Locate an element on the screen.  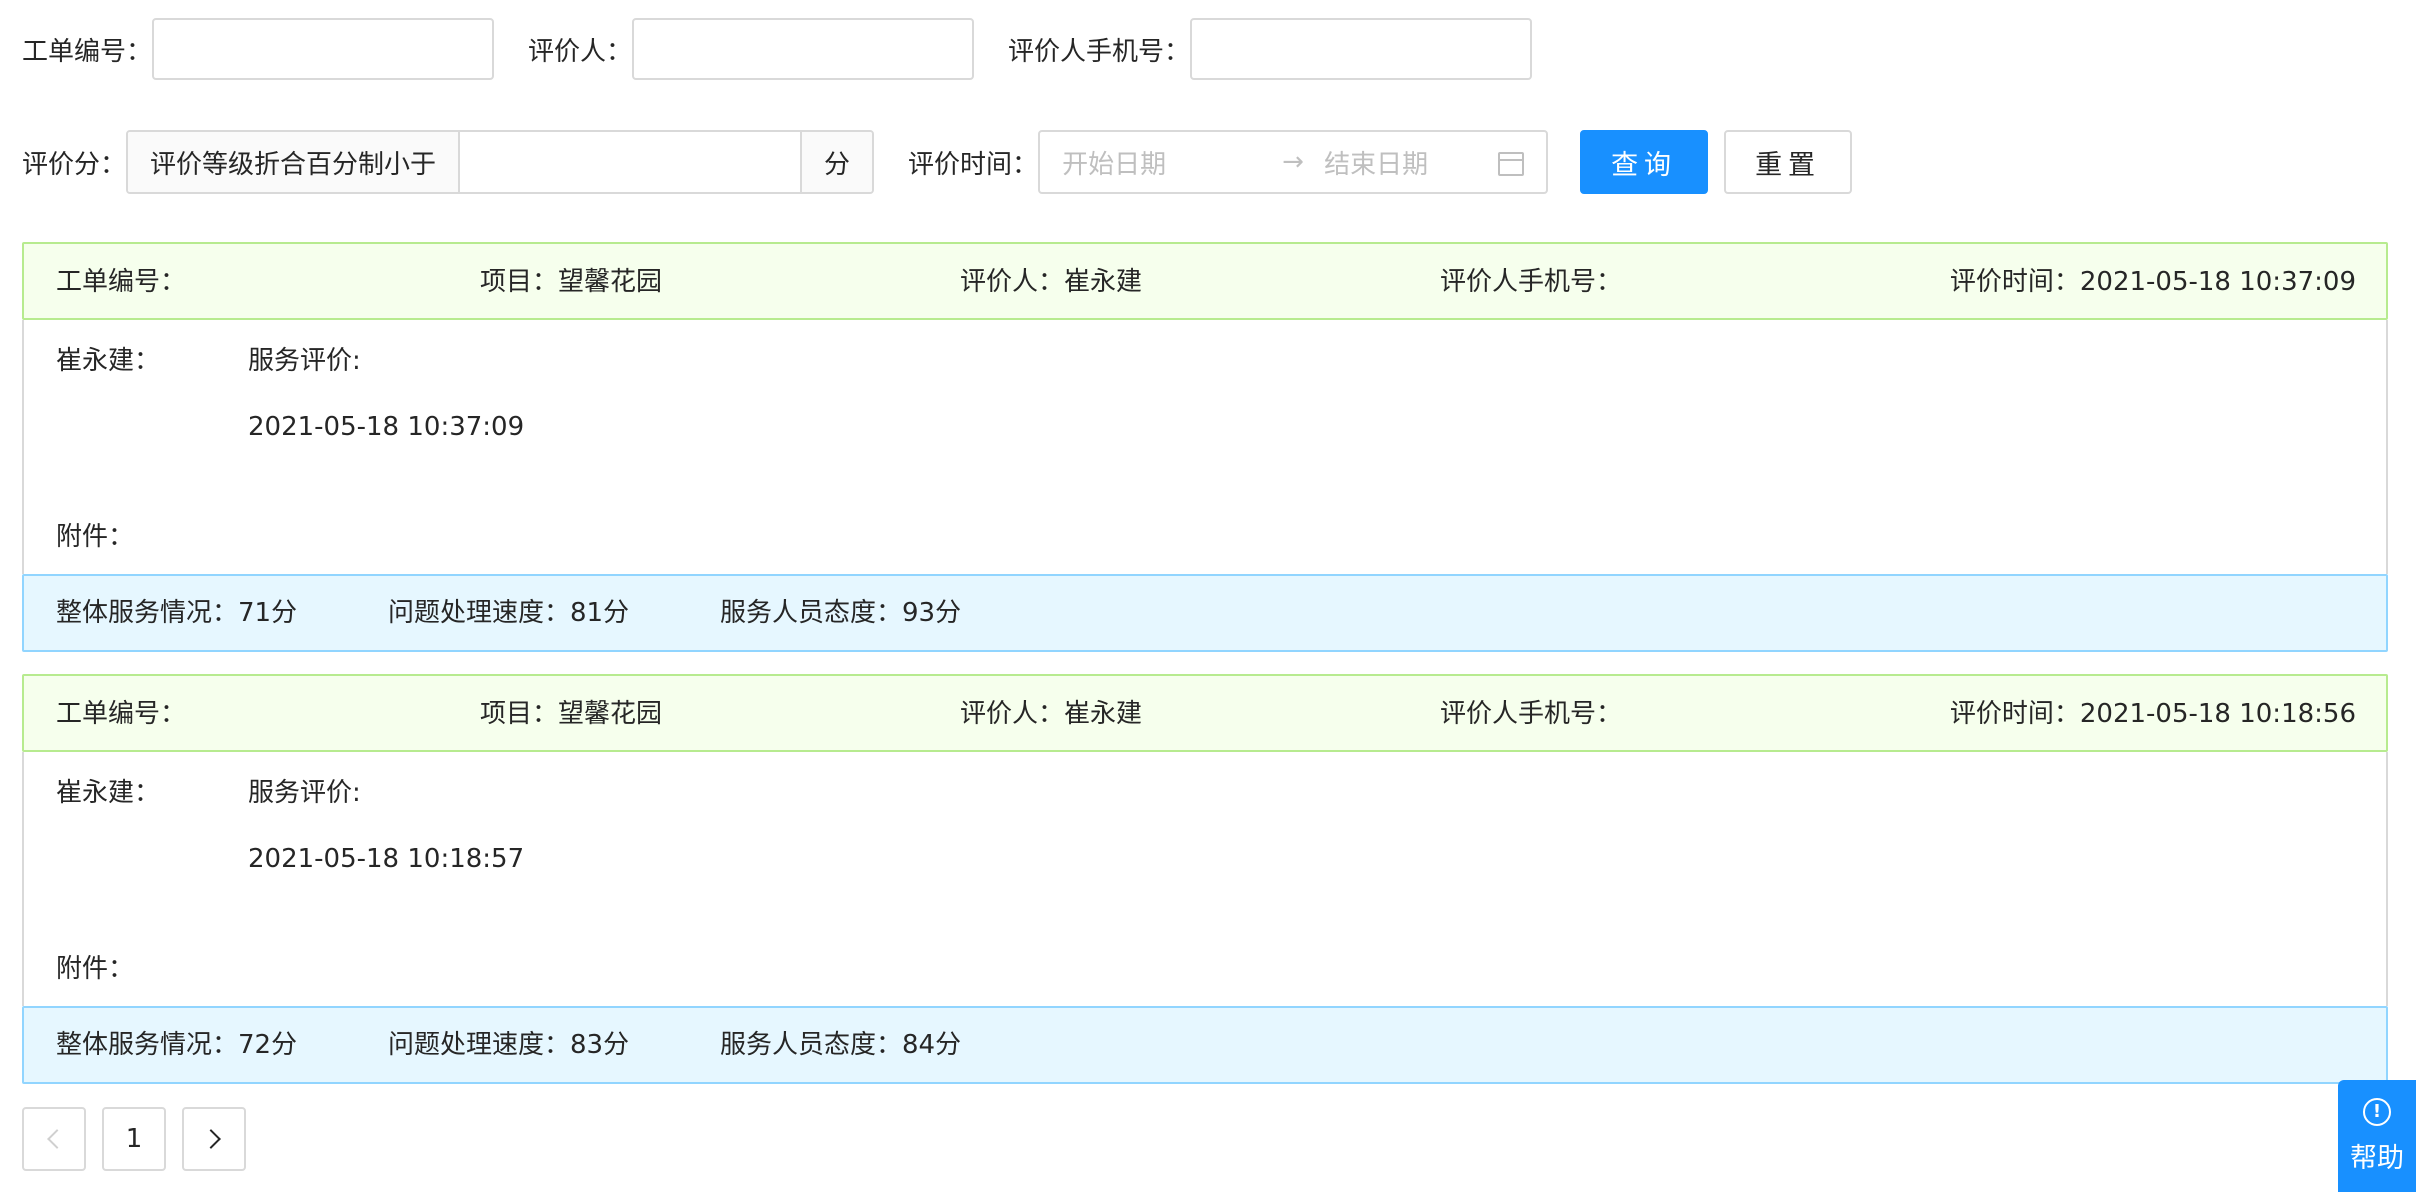
range-arrow-icon: → is located at coordinates (1293, 162).